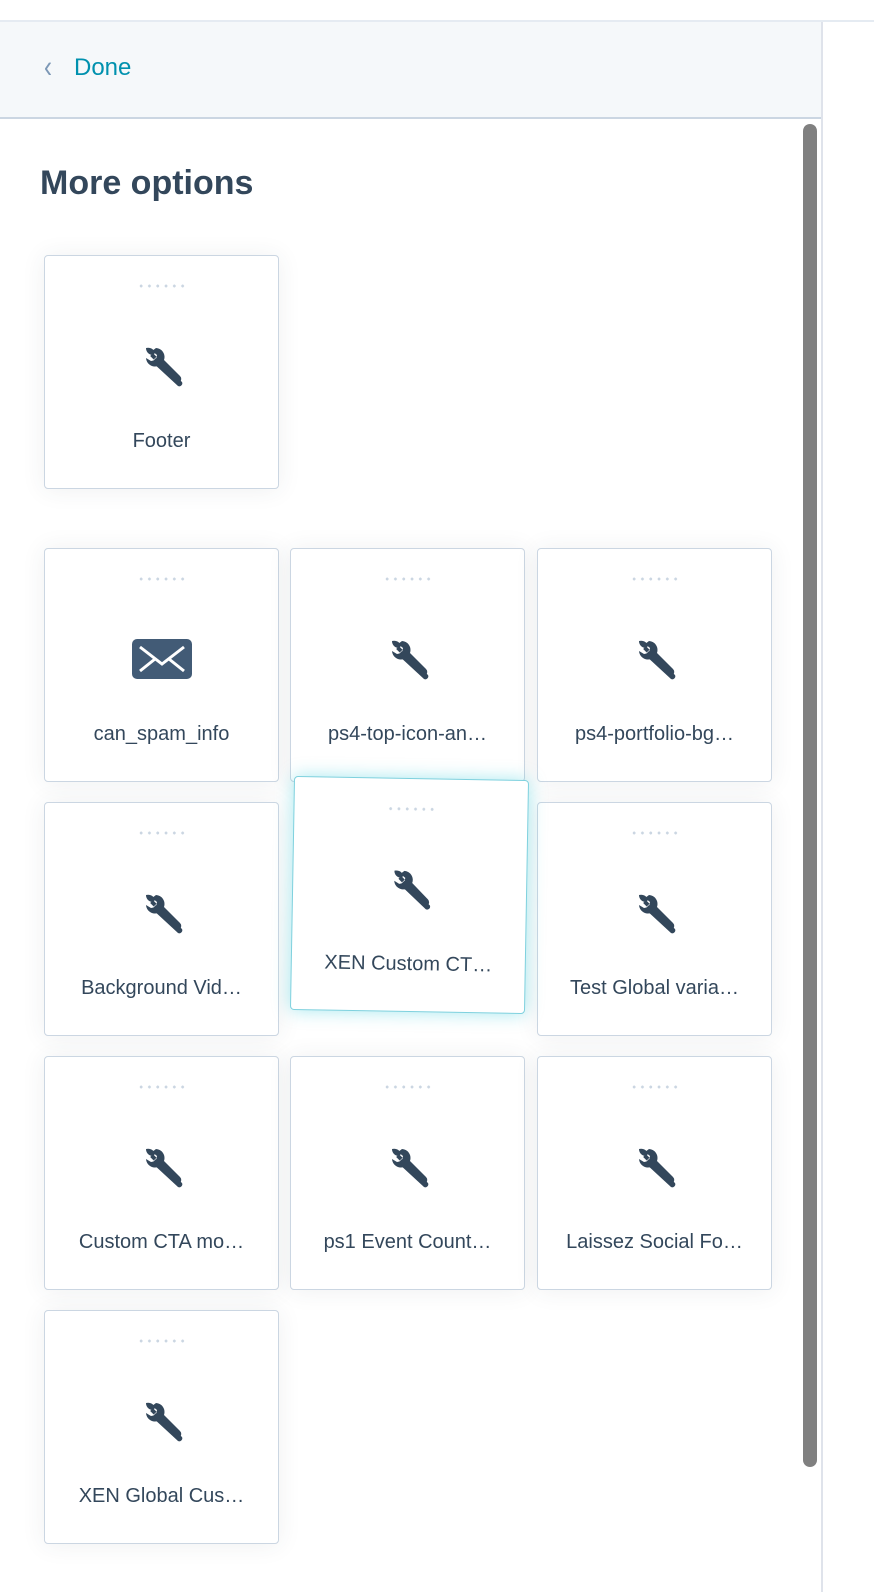  What do you see at coordinates (410, 70) in the screenshot?
I see `panel-header: ‹ Done` at bounding box center [410, 70].